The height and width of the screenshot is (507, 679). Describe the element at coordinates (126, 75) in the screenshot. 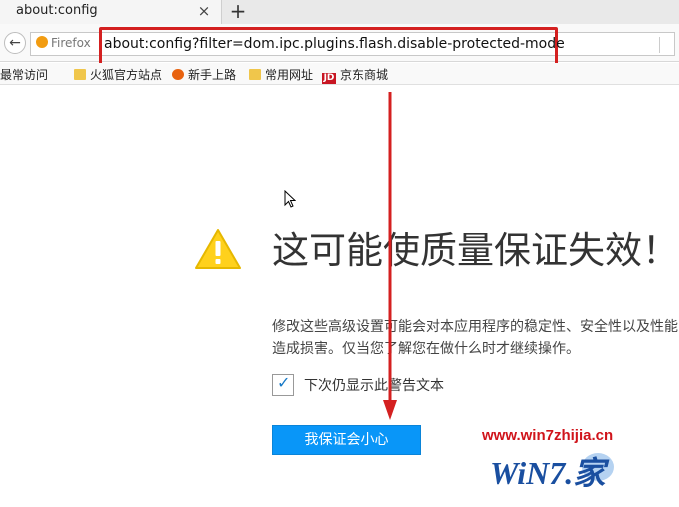

I see `bookmark-label: 火狐官方站点` at that location.